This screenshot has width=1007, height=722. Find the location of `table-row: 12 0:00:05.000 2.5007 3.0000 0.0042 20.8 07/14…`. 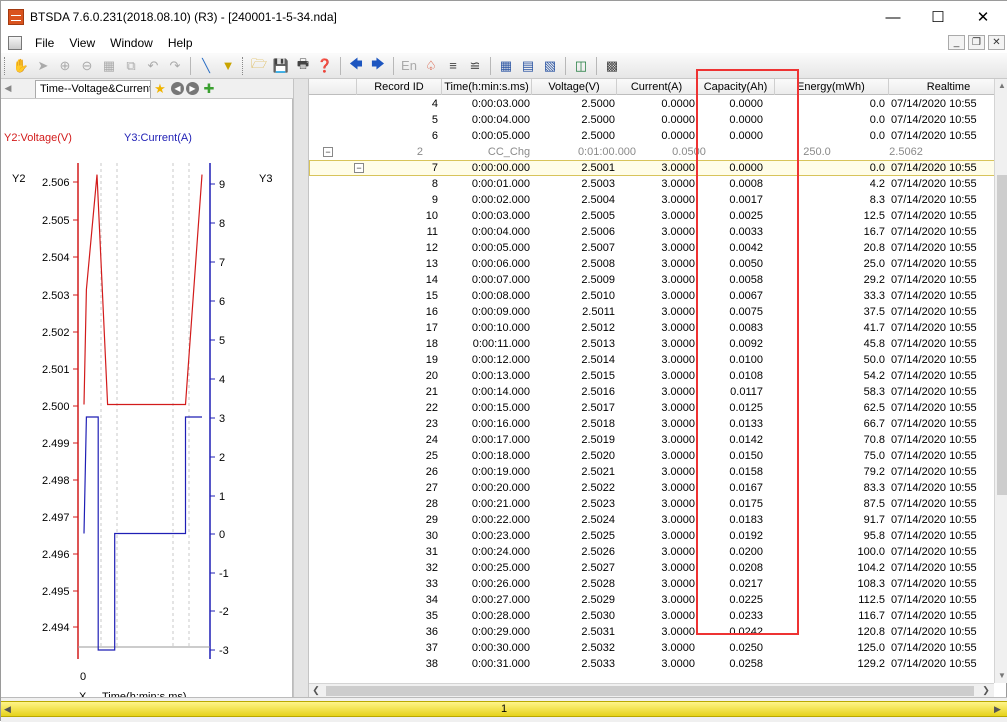

table-row: 12 0:00:05.000 2.5007 3.0000 0.0042 20.8 07/14… is located at coordinates (651, 248).